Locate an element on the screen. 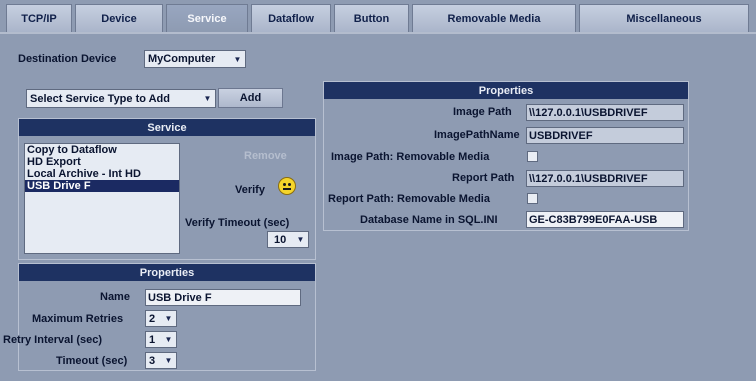  report-path-field: \\127.0.0.1\USBDRIVEF is located at coordinates (605, 178).